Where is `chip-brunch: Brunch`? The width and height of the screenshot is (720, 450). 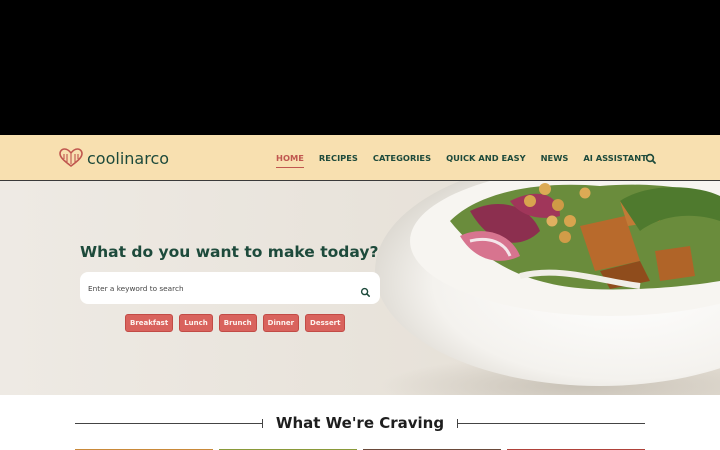 chip-brunch: Brunch is located at coordinates (237, 323).